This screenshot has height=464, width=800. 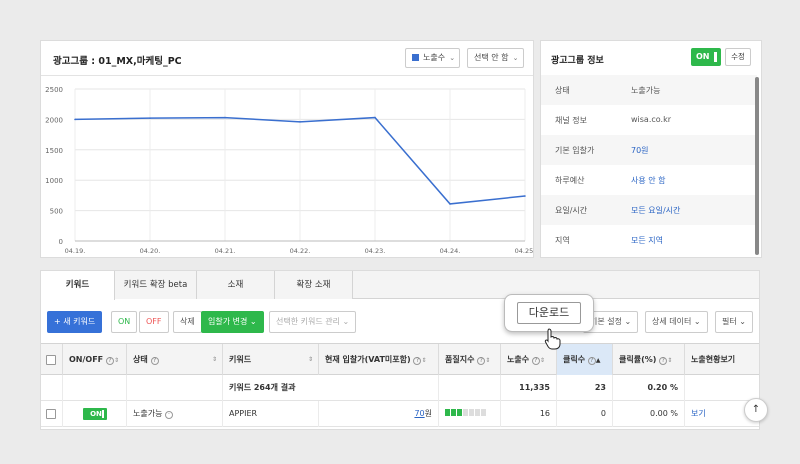 I want to click on info-value: 노출가능, so click(x=646, y=90).